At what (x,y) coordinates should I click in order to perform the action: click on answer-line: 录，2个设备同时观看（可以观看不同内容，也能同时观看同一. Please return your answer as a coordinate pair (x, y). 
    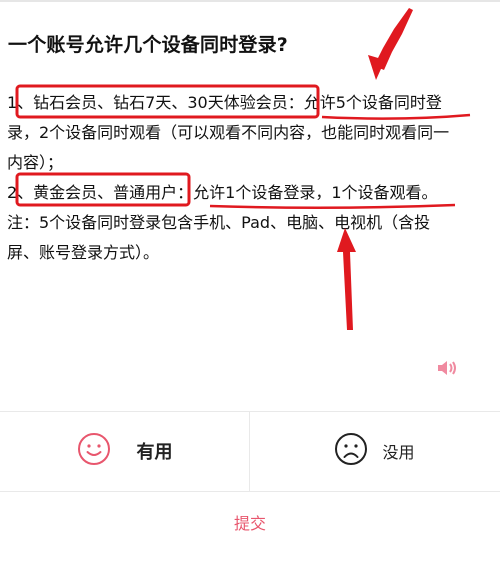
    Looking at the image, I should click on (228, 132).